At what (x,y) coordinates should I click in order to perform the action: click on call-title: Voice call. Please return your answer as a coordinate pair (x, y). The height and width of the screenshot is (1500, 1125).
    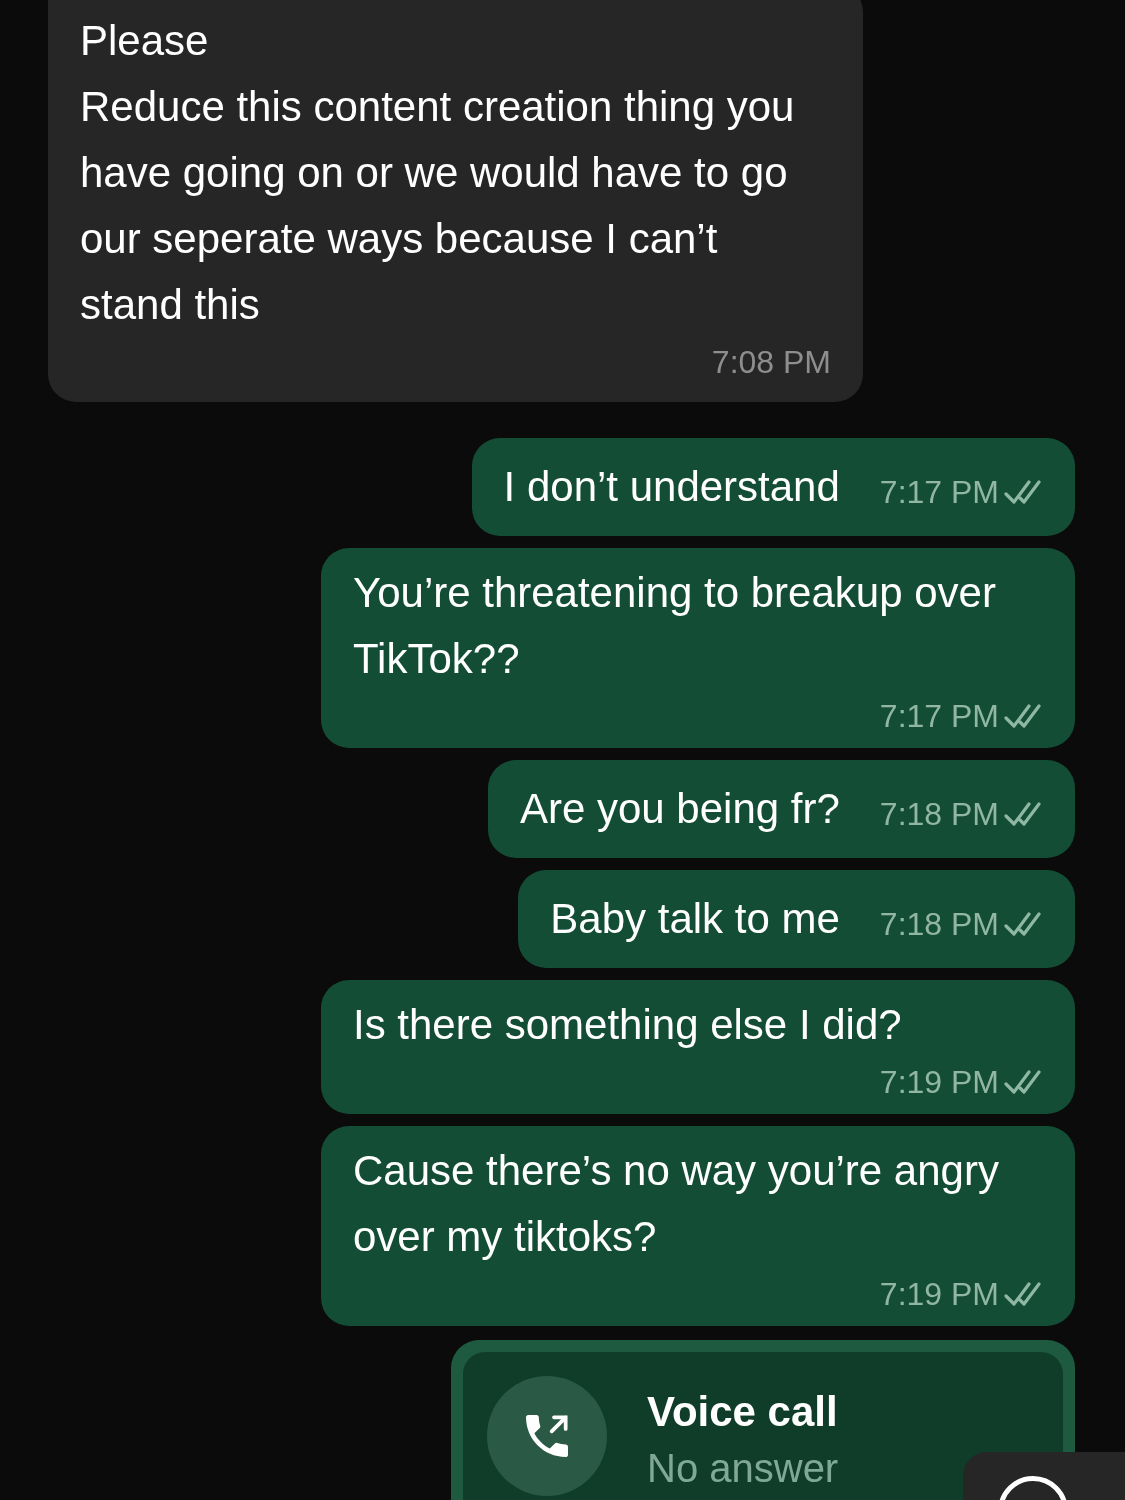
    Looking at the image, I should click on (743, 1412).